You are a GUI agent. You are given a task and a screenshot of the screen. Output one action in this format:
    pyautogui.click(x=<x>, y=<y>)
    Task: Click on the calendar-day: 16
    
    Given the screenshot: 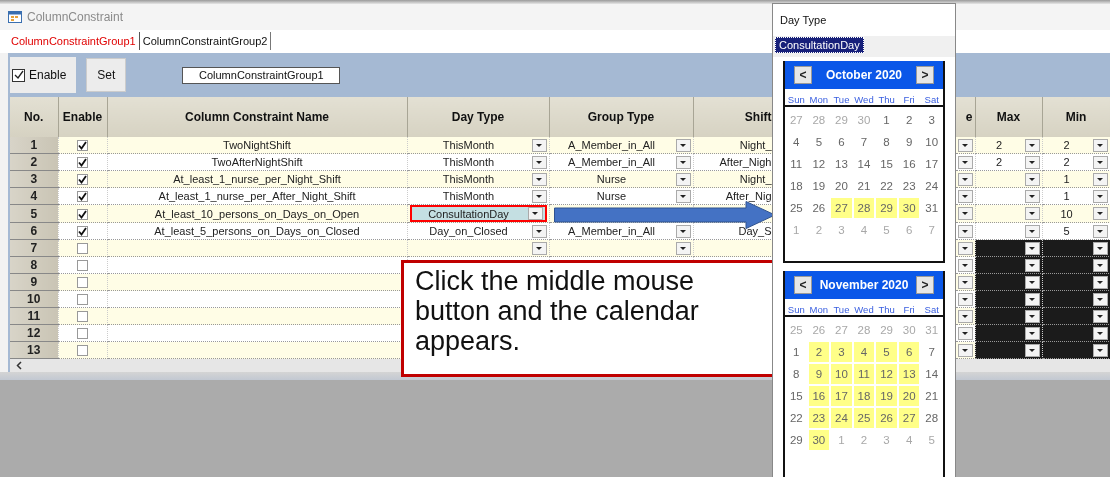 What is the action you would take?
    pyautogui.click(x=909, y=164)
    